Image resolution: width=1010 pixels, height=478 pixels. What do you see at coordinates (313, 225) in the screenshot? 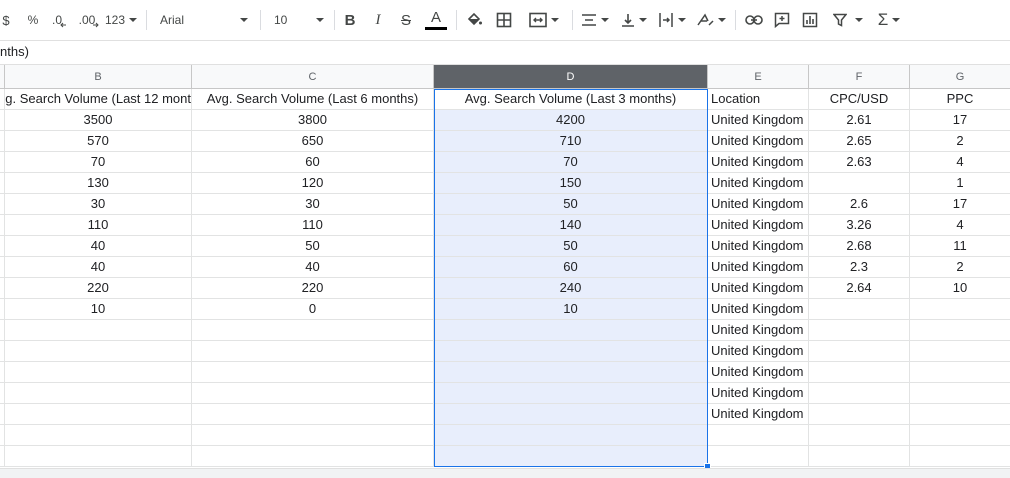
I see `cell-c: 110` at bounding box center [313, 225].